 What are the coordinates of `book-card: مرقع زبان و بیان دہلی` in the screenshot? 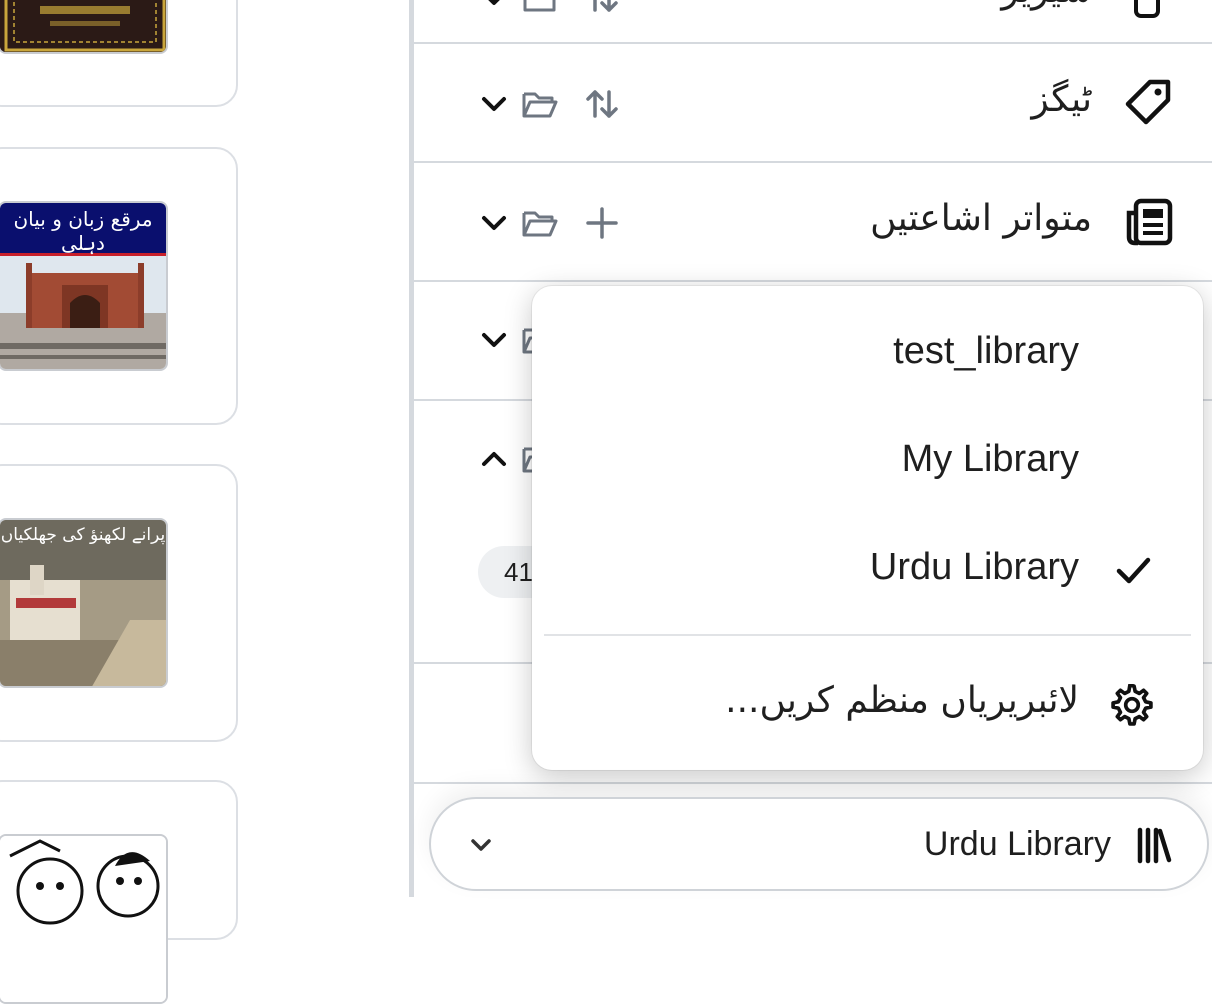 It's located at (119, 286).